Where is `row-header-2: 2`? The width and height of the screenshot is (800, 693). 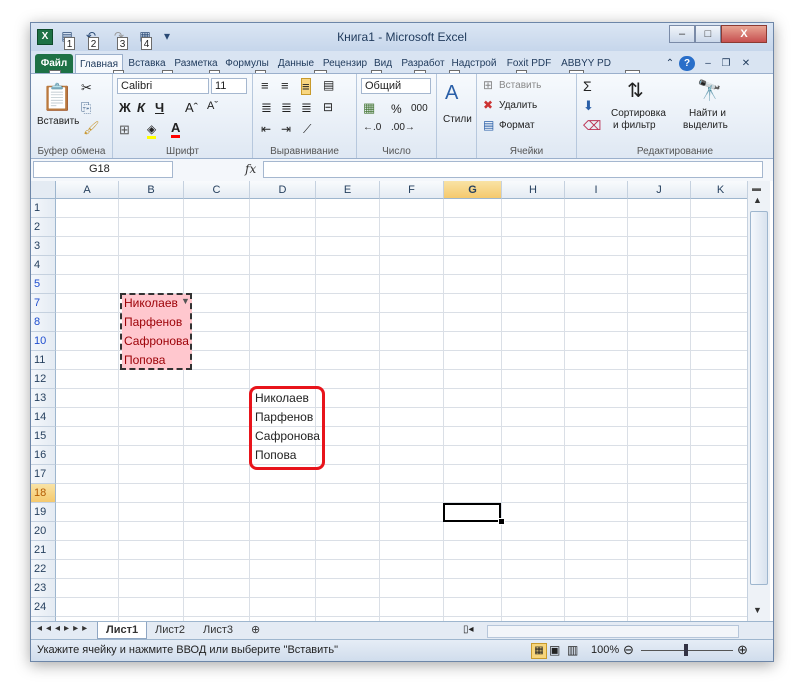 row-header-2: 2 is located at coordinates (43, 227).